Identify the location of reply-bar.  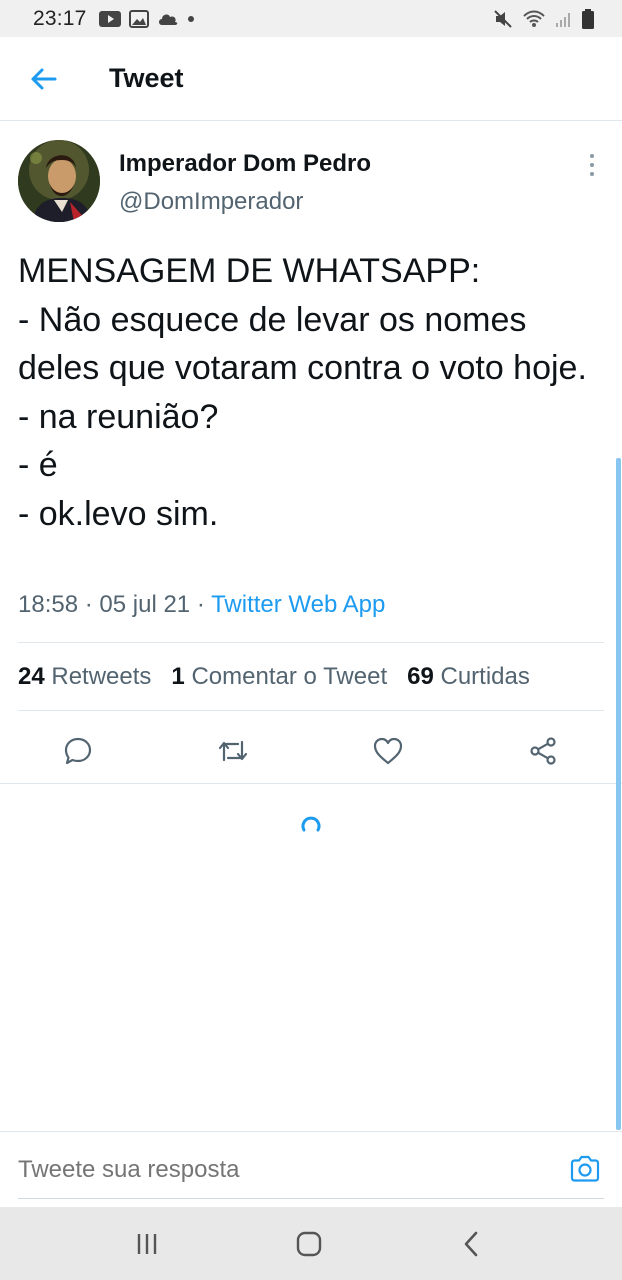
(311, 1169).